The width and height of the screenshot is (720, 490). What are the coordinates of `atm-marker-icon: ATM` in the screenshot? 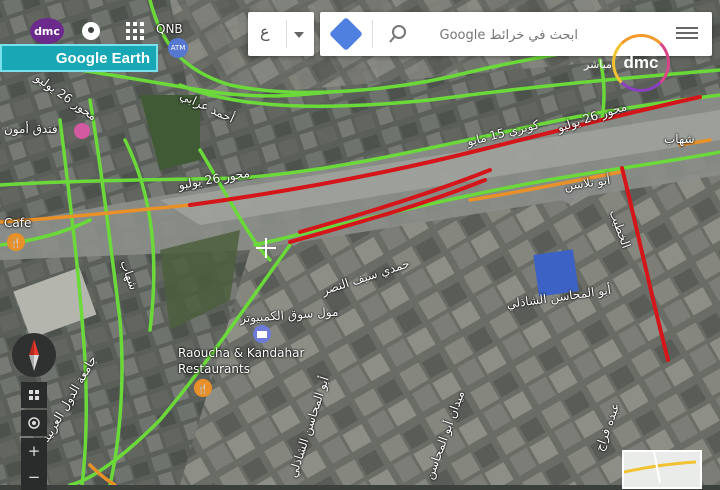 It's located at (178, 48).